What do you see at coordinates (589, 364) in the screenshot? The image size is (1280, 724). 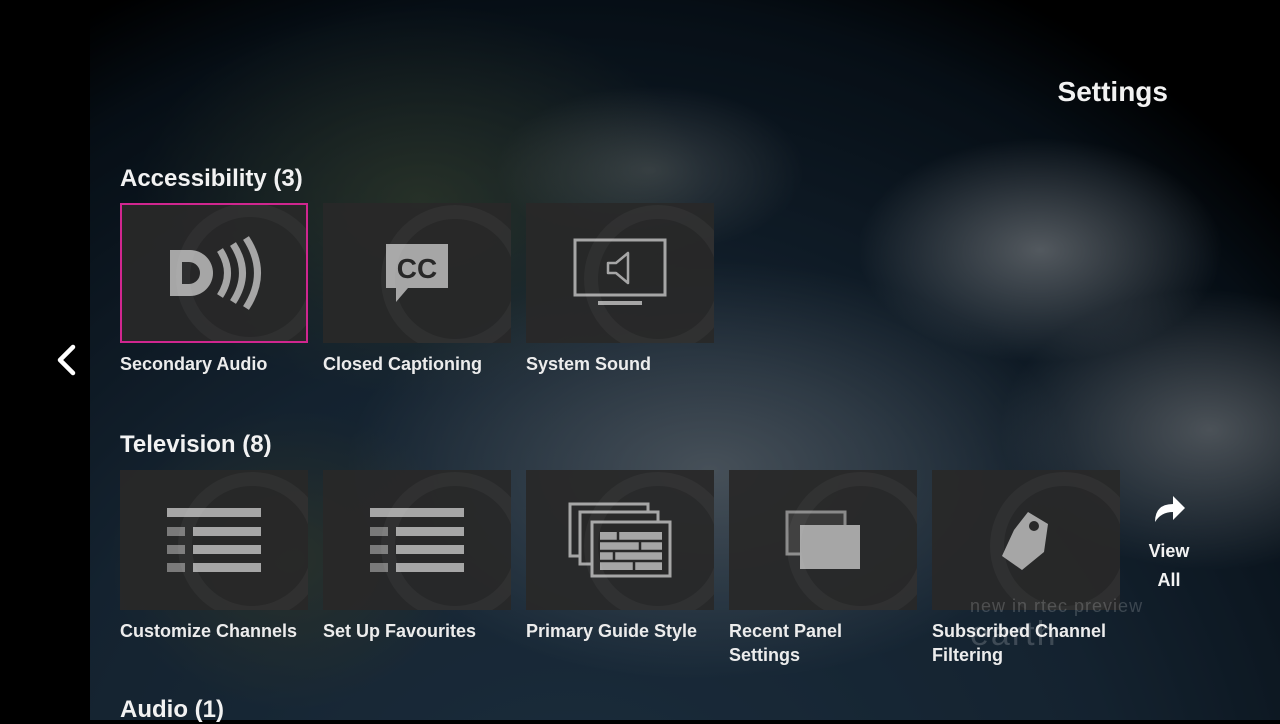 I see `tile-label: System Sound` at bounding box center [589, 364].